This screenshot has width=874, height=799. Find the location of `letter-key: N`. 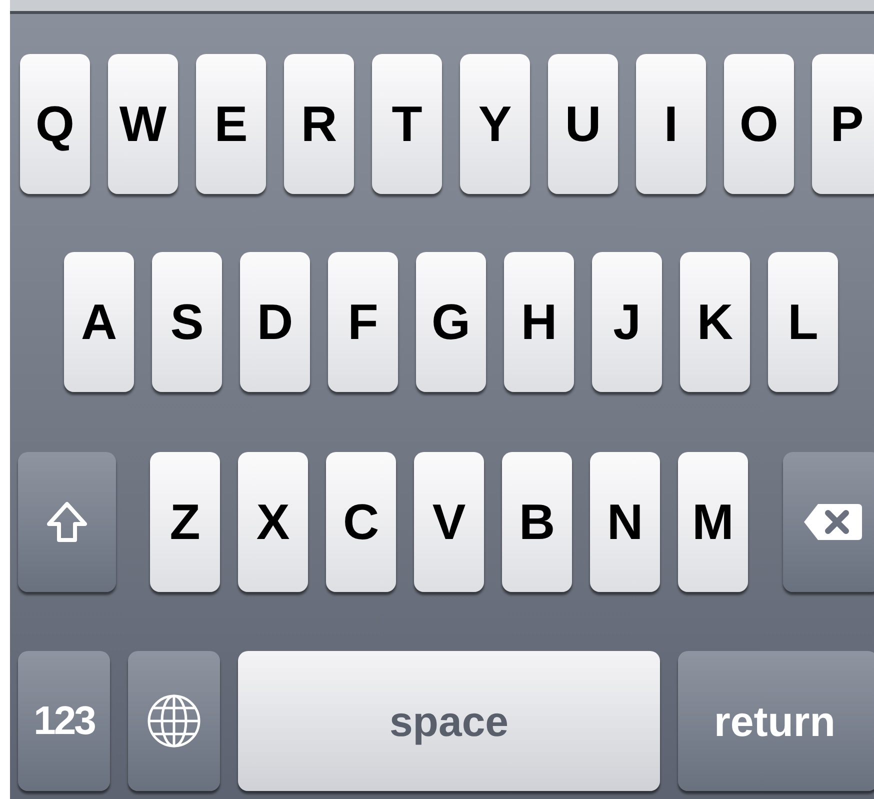

letter-key: N is located at coordinates (625, 522).